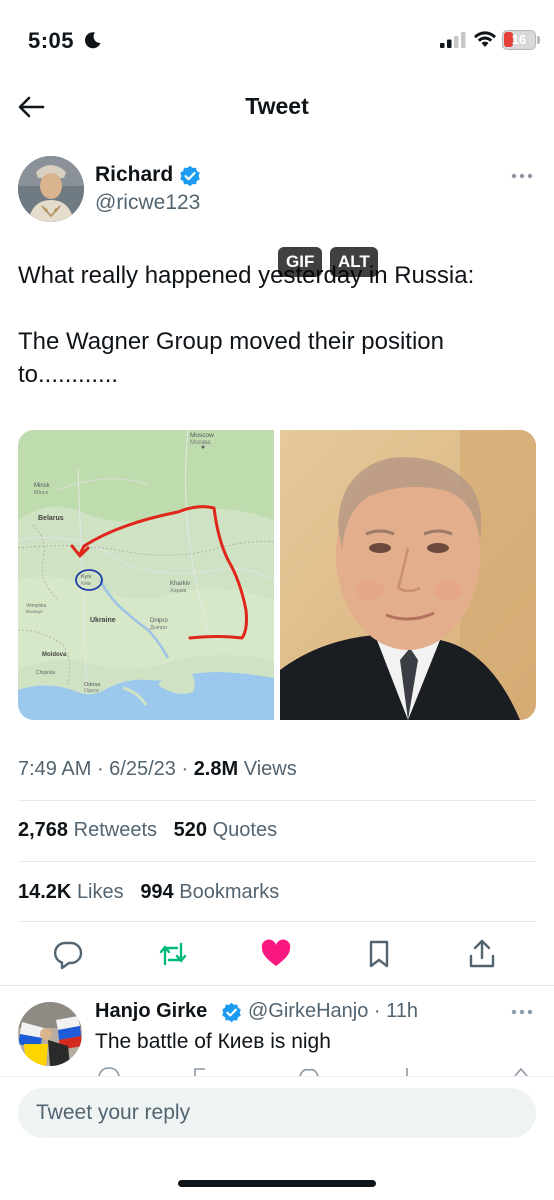 The width and height of the screenshot is (554, 1200). I want to click on like-stats-row: 14.2K Likes 994 Bookmarks, so click(148, 892).